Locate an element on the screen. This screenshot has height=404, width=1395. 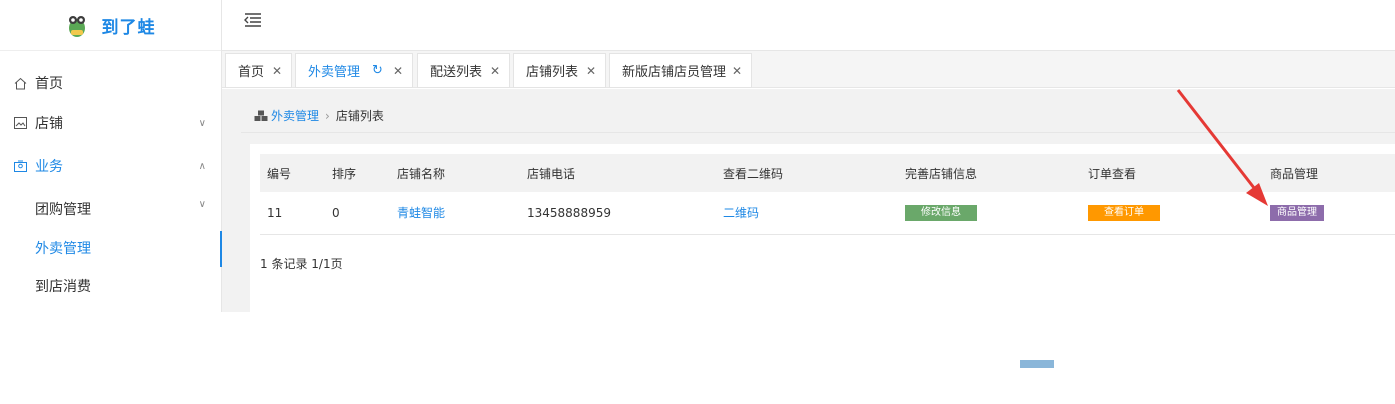
cubes-icon is located at coordinates (261, 116).